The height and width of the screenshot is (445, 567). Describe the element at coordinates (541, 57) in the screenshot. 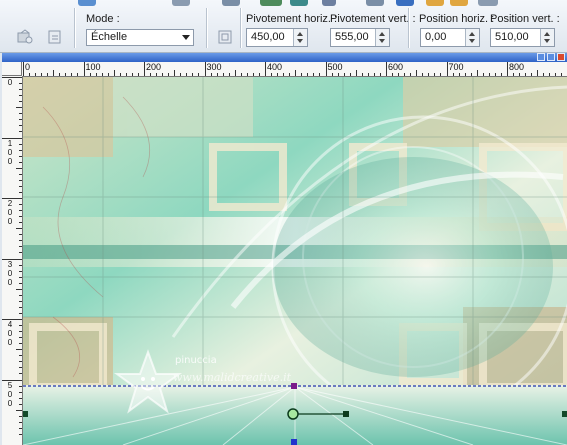

I see `minimize-icon` at that location.